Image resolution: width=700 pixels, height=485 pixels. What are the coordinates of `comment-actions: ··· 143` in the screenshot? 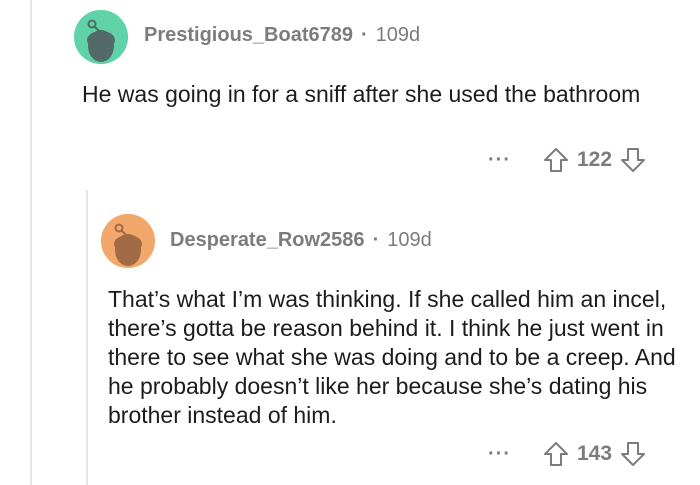 It's located at (567, 454).